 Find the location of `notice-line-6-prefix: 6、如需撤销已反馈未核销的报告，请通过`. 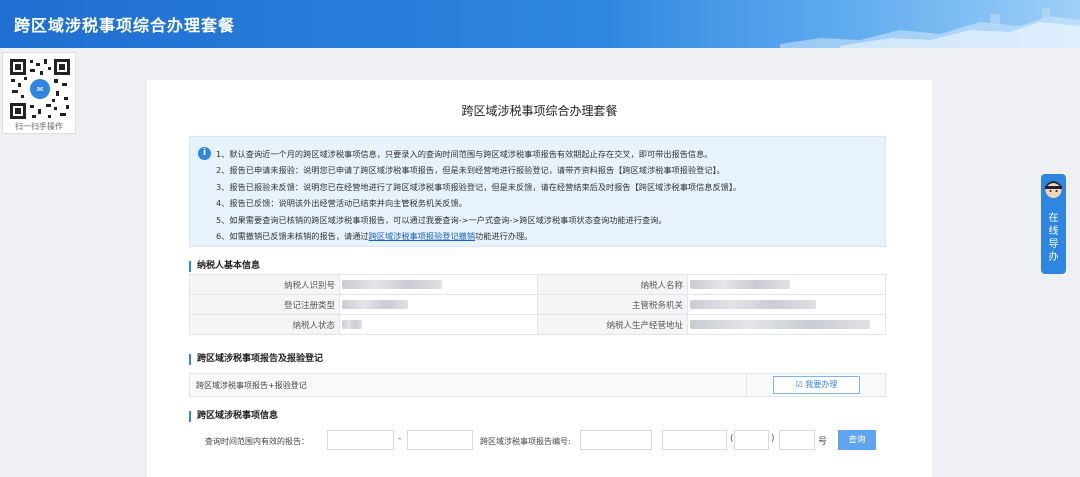

notice-line-6-prefix: 6、如需撤销已反馈未核销的报告，请通过 is located at coordinates (292, 236).